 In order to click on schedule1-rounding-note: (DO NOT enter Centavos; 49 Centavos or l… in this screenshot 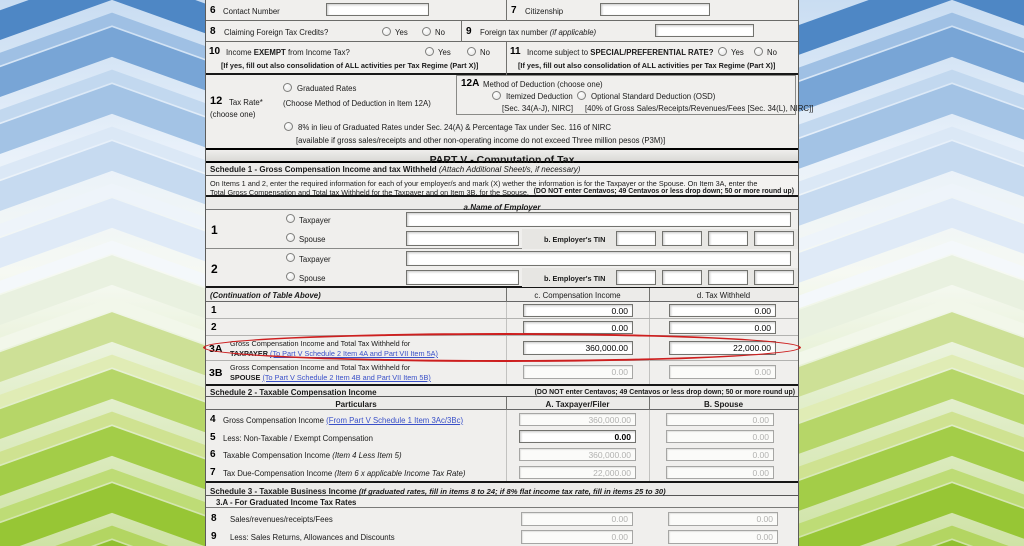, I will do `click(663, 191)`.